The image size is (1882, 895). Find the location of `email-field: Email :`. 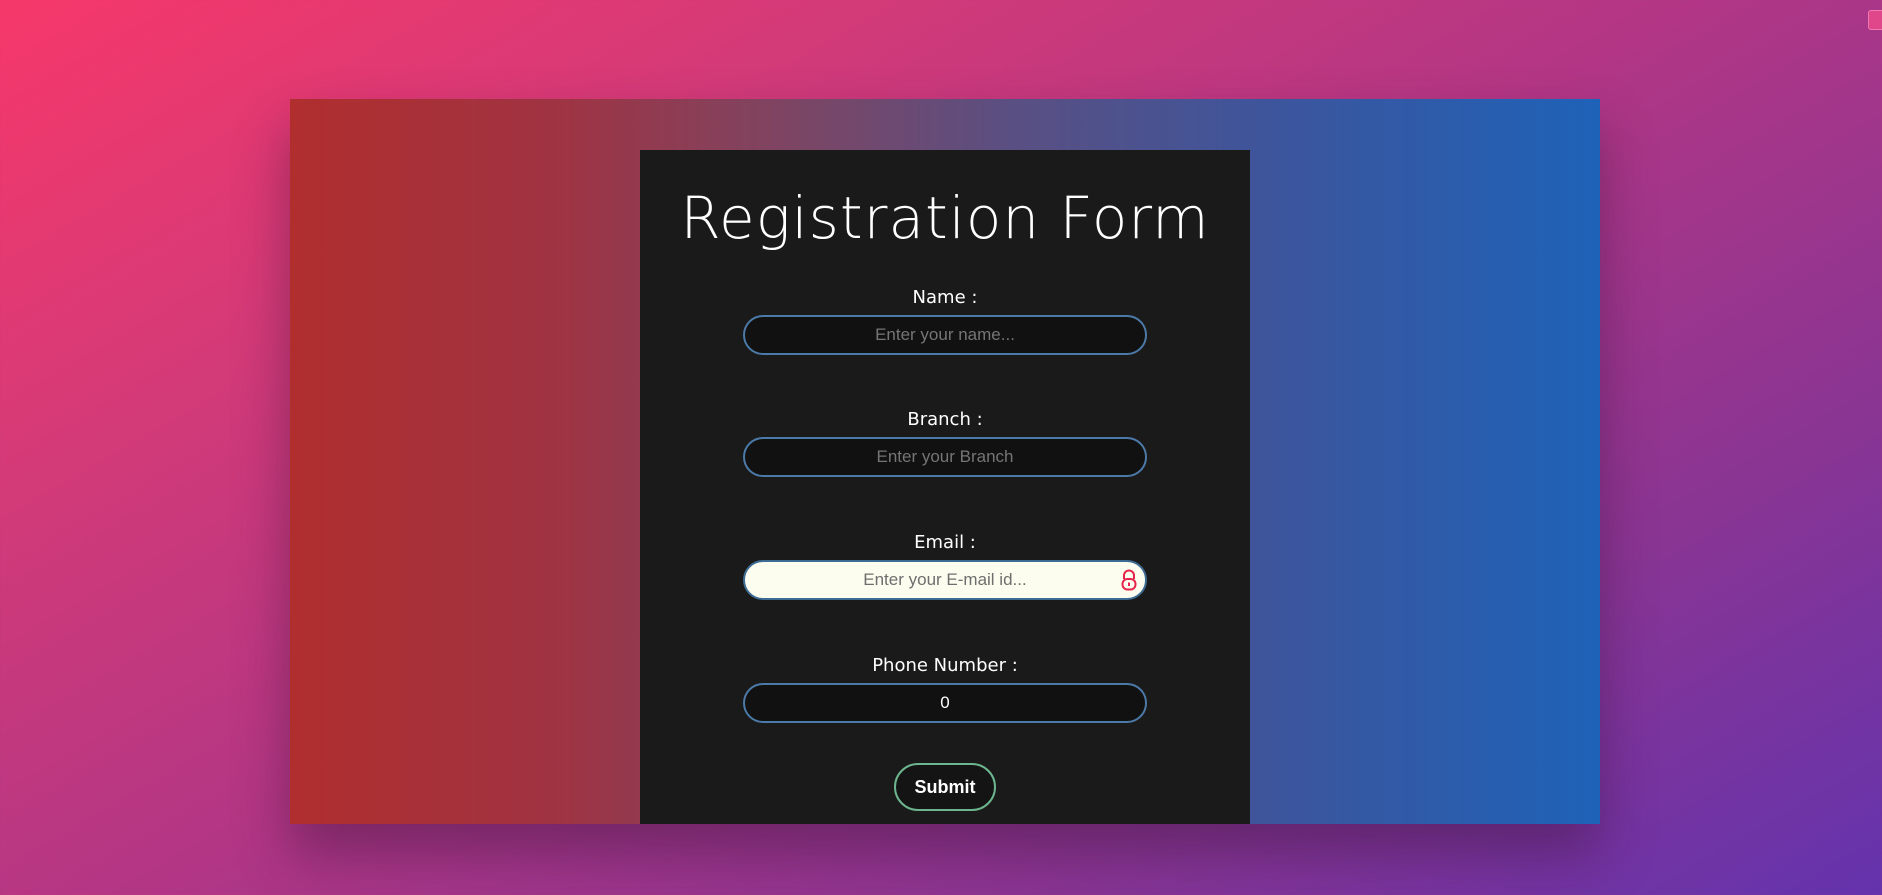

email-field: Email : is located at coordinates (945, 566).